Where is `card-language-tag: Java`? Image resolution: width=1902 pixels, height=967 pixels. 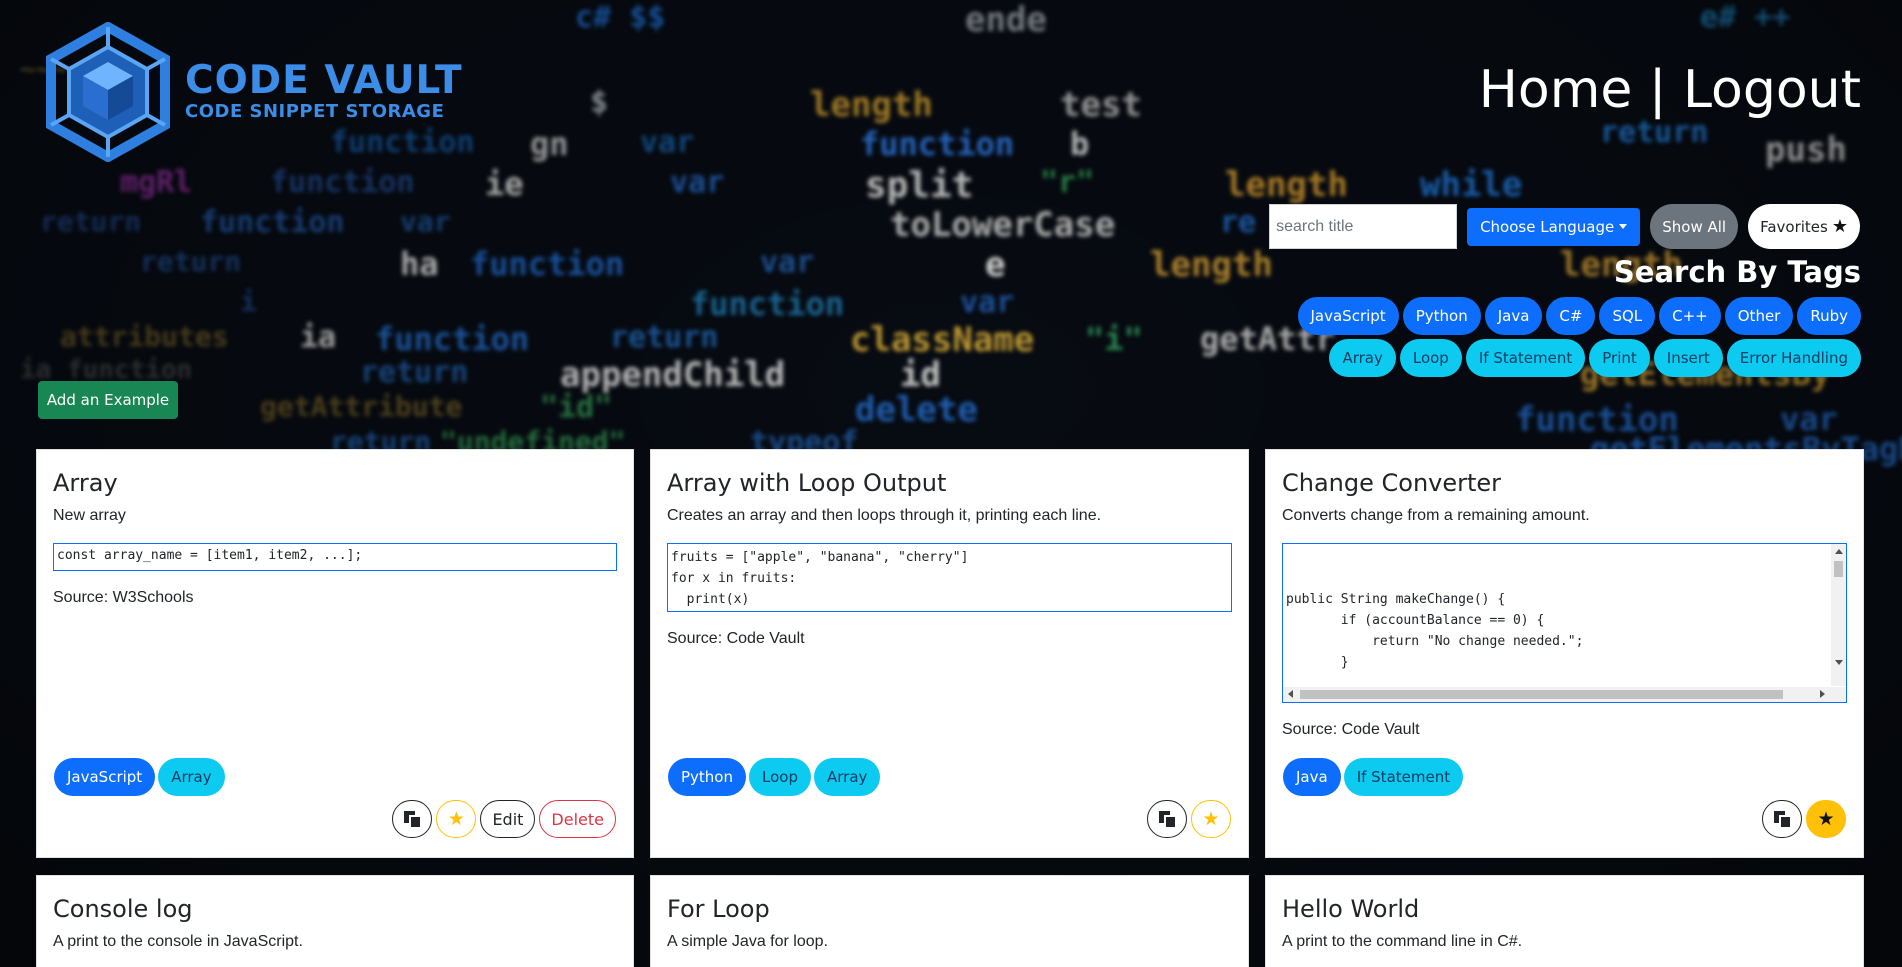
card-language-tag: Java is located at coordinates (1312, 777).